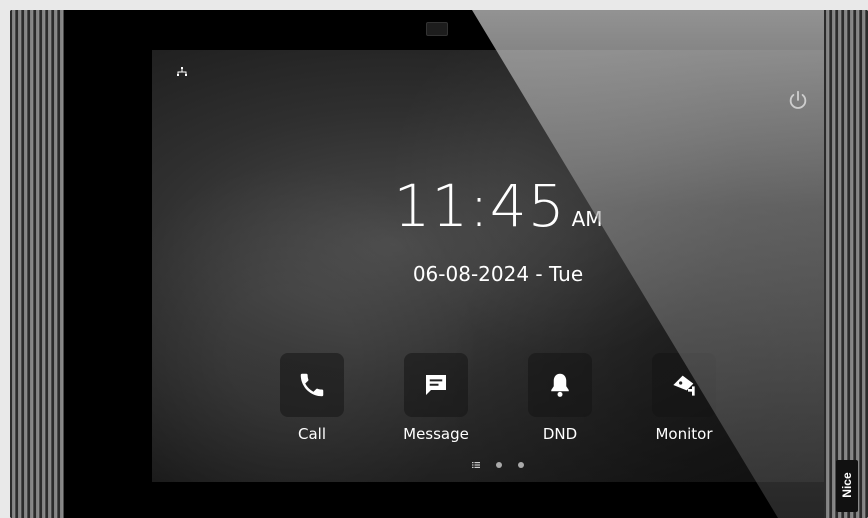 Image resolution: width=868 pixels, height=518 pixels. I want to click on clock-time: 11:45, so click(479, 206).